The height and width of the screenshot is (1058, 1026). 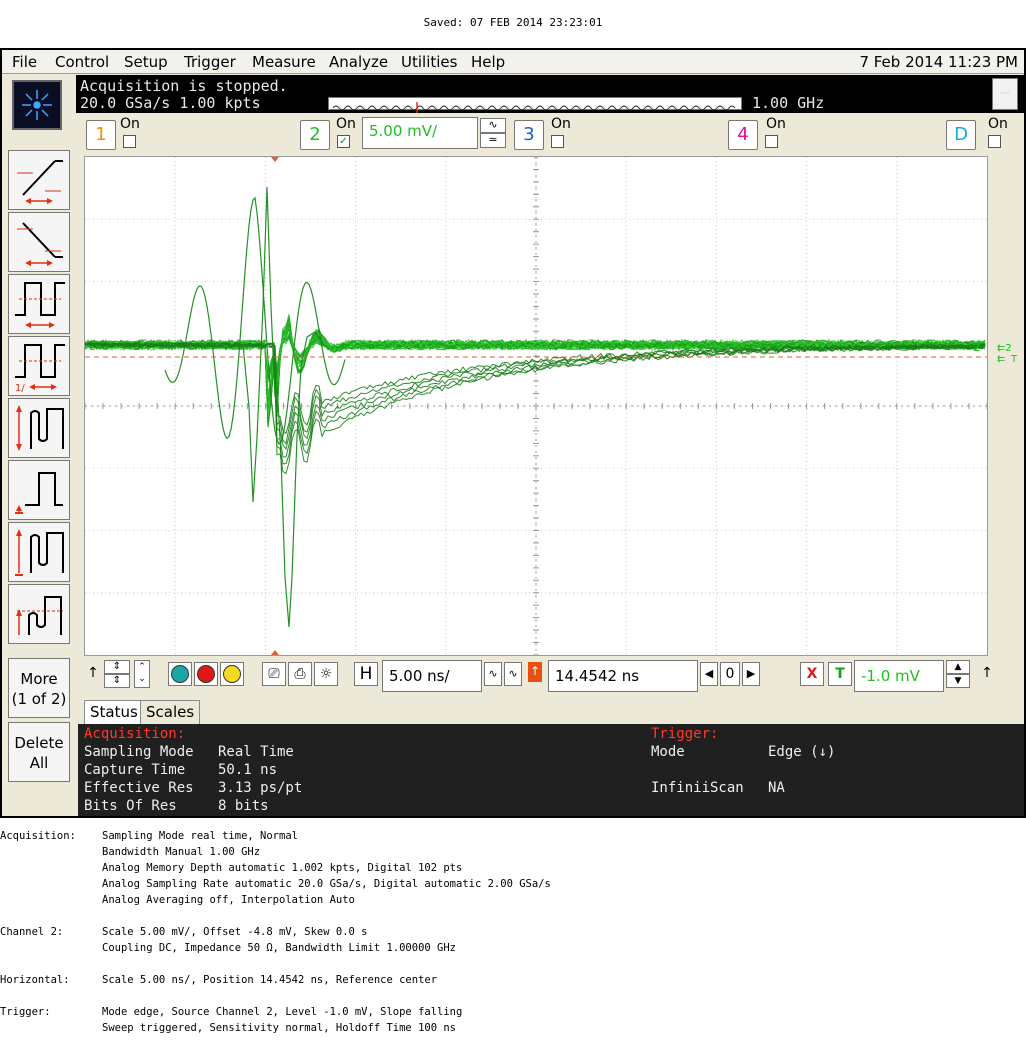 What do you see at coordinates (994, 141) in the screenshot?
I see `digital-checkbox` at bounding box center [994, 141].